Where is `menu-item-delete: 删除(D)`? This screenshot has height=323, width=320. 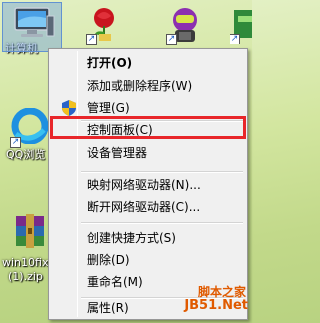
menu-item-delete: 删除(D) is located at coordinates (148, 260).